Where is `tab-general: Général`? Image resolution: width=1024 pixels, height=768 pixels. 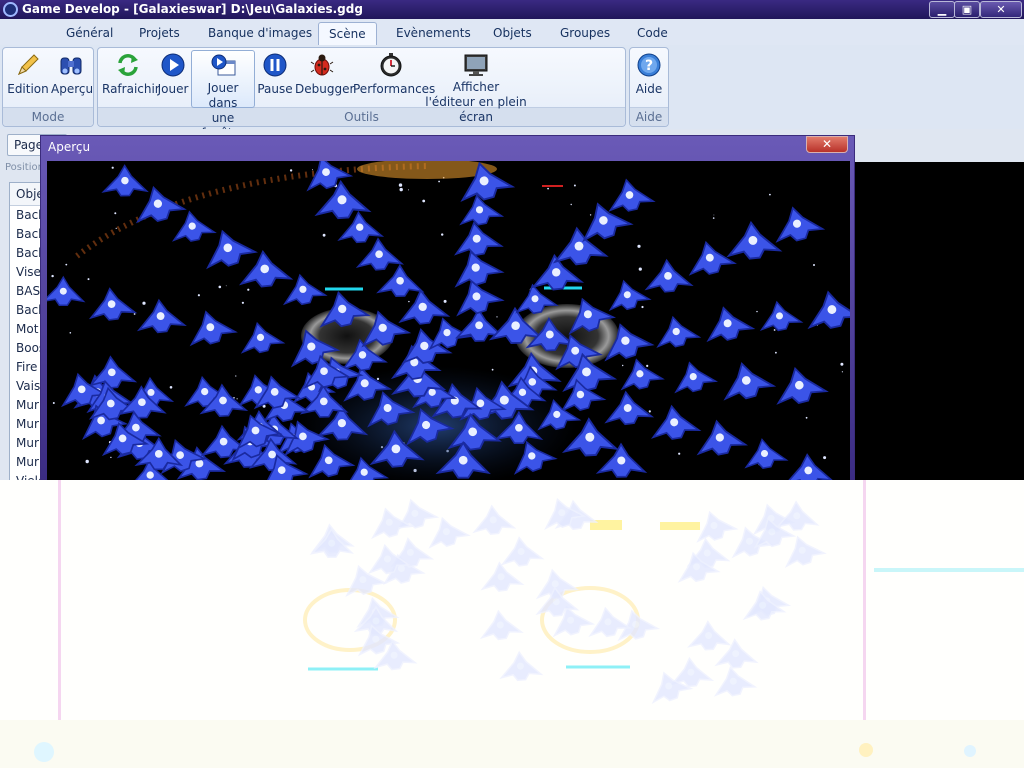
tab-general: Général is located at coordinates (89, 33).